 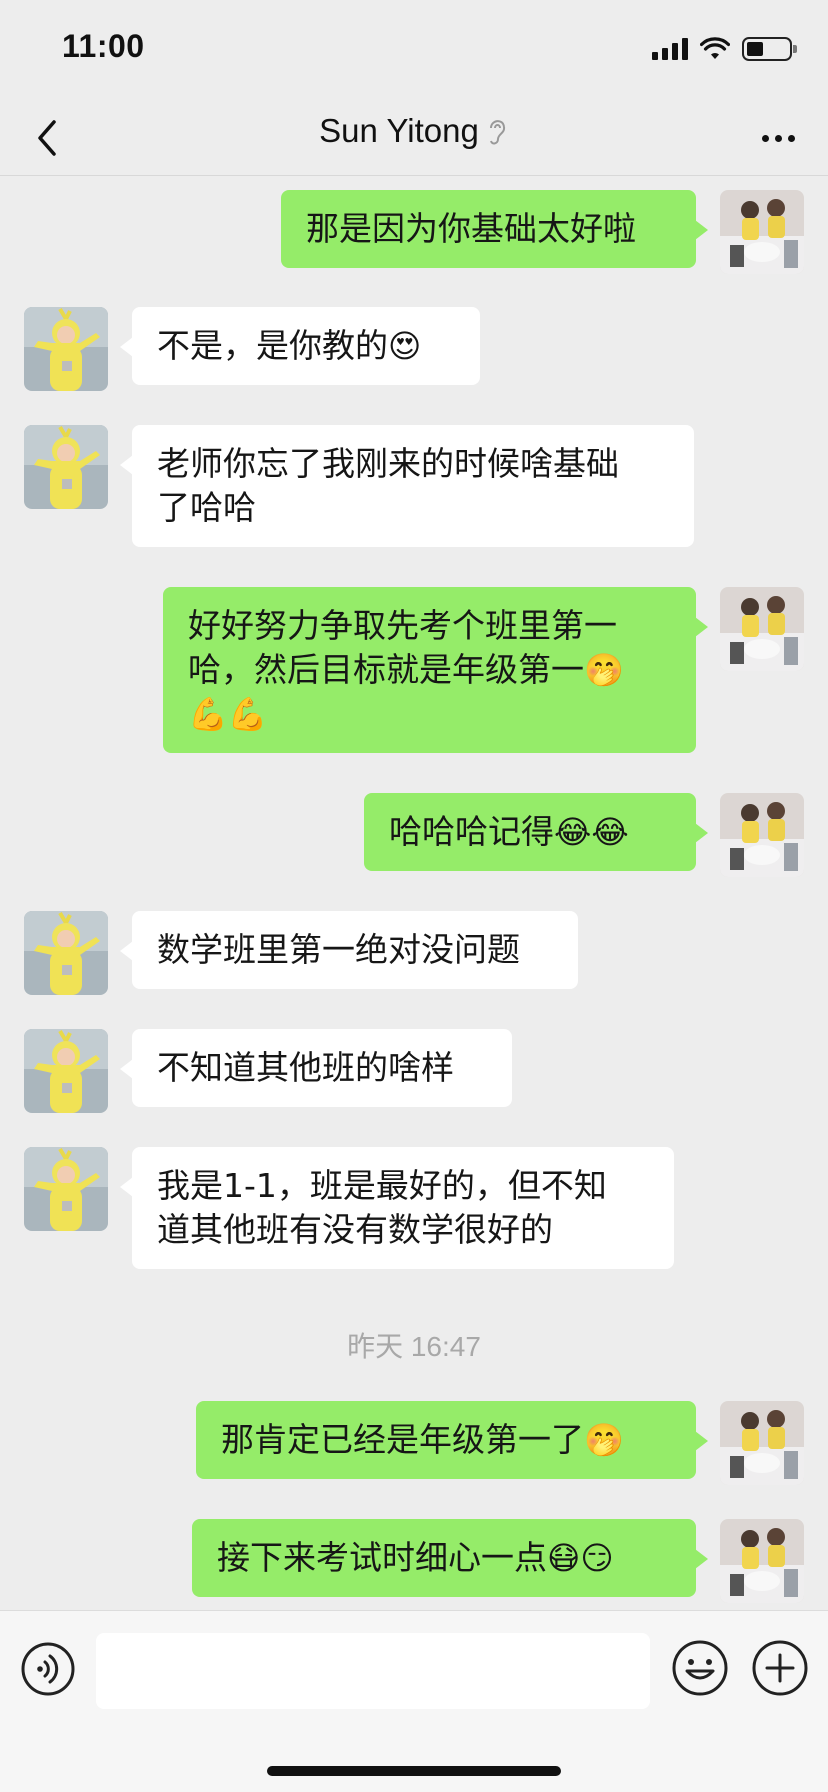 What do you see at coordinates (206, 507) in the screenshot?
I see `message-text: 了哈哈` at bounding box center [206, 507].